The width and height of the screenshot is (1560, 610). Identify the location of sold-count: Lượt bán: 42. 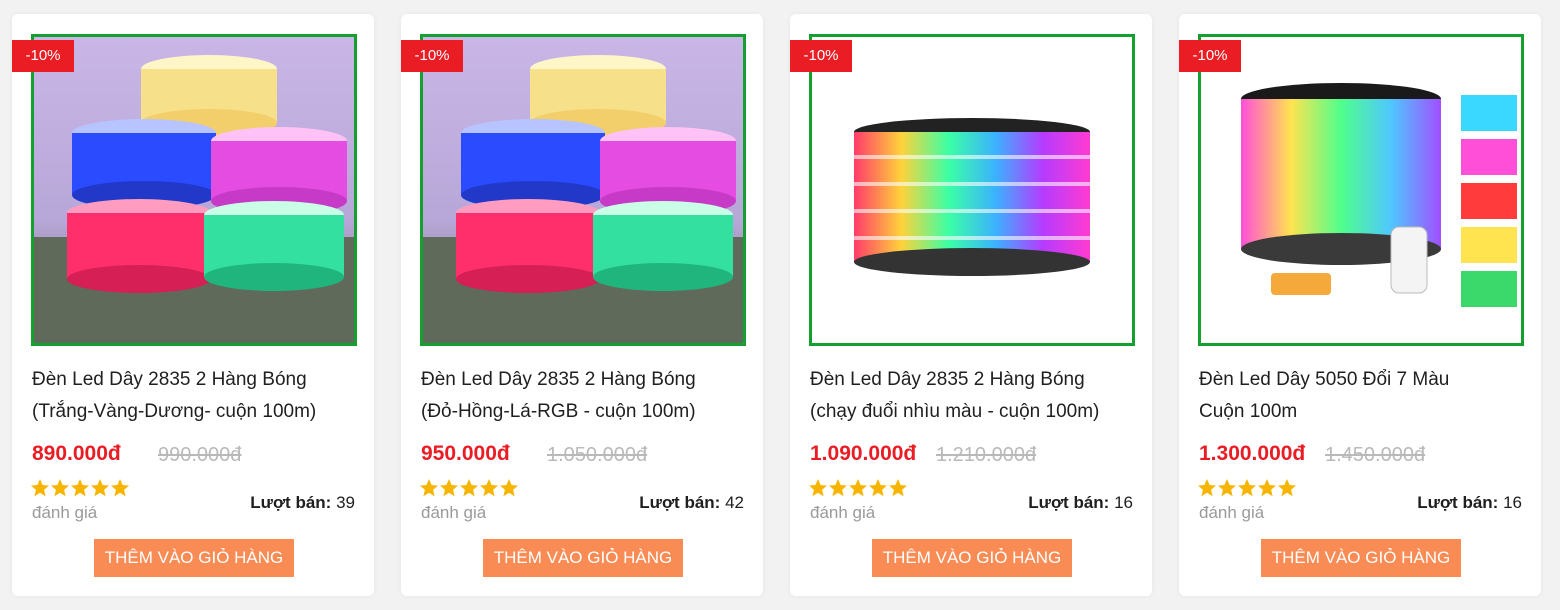
(691, 503).